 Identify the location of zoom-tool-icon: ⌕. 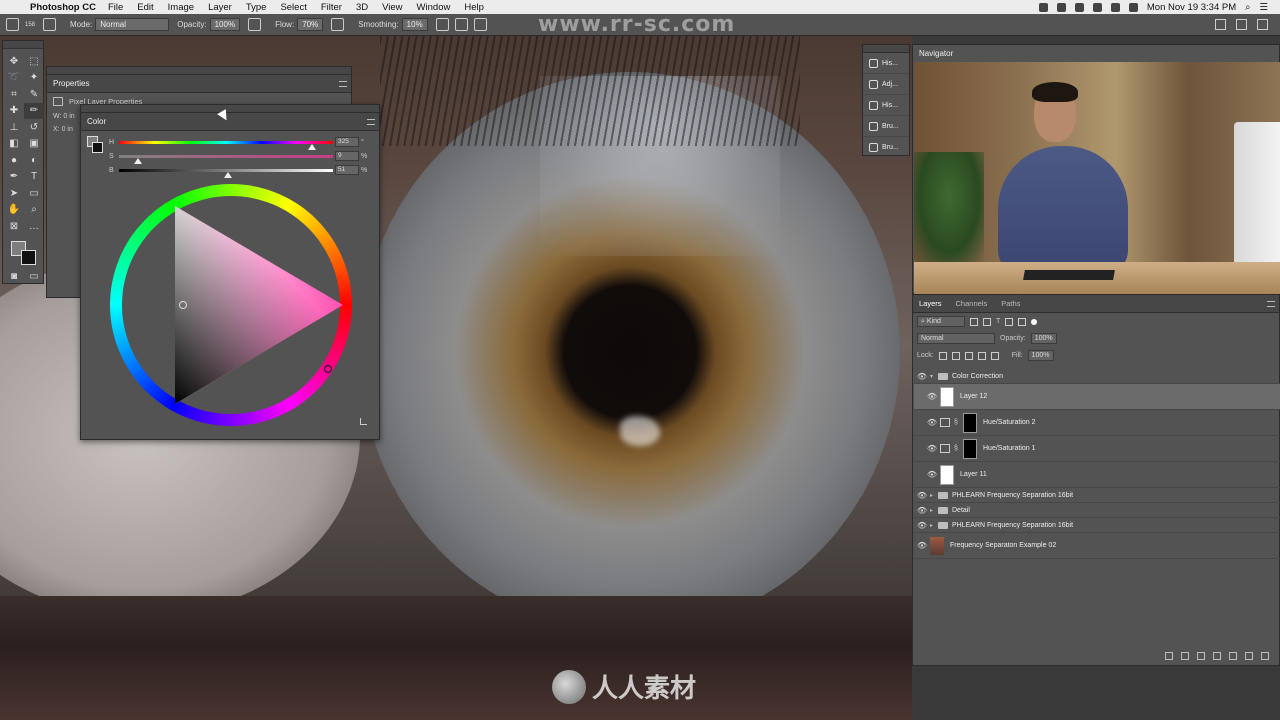
(34, 210).